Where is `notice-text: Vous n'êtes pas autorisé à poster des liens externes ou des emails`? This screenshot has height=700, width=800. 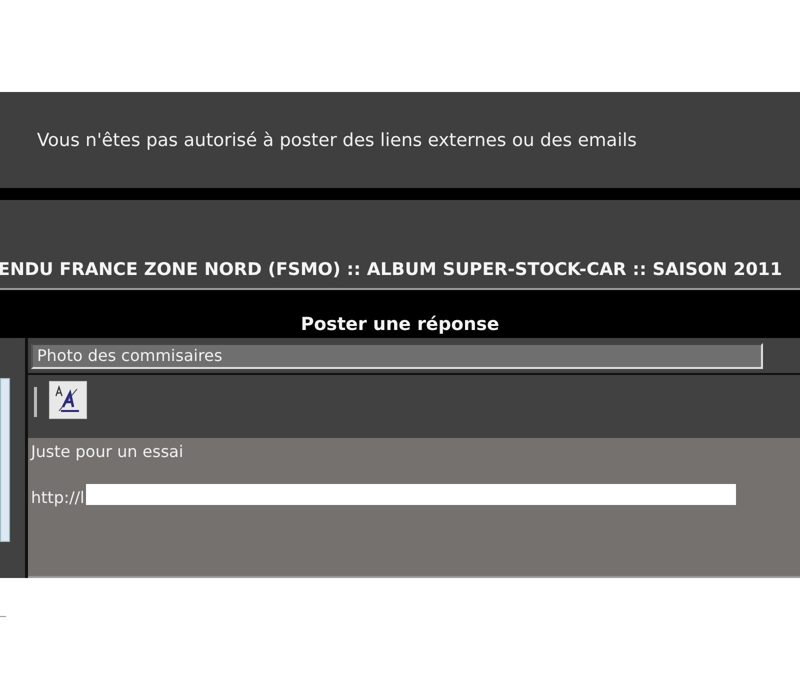
notice-text: Vous n'êtes pas autorisé à poster des liens externes ou des emails is located at coordinates (337, 140).